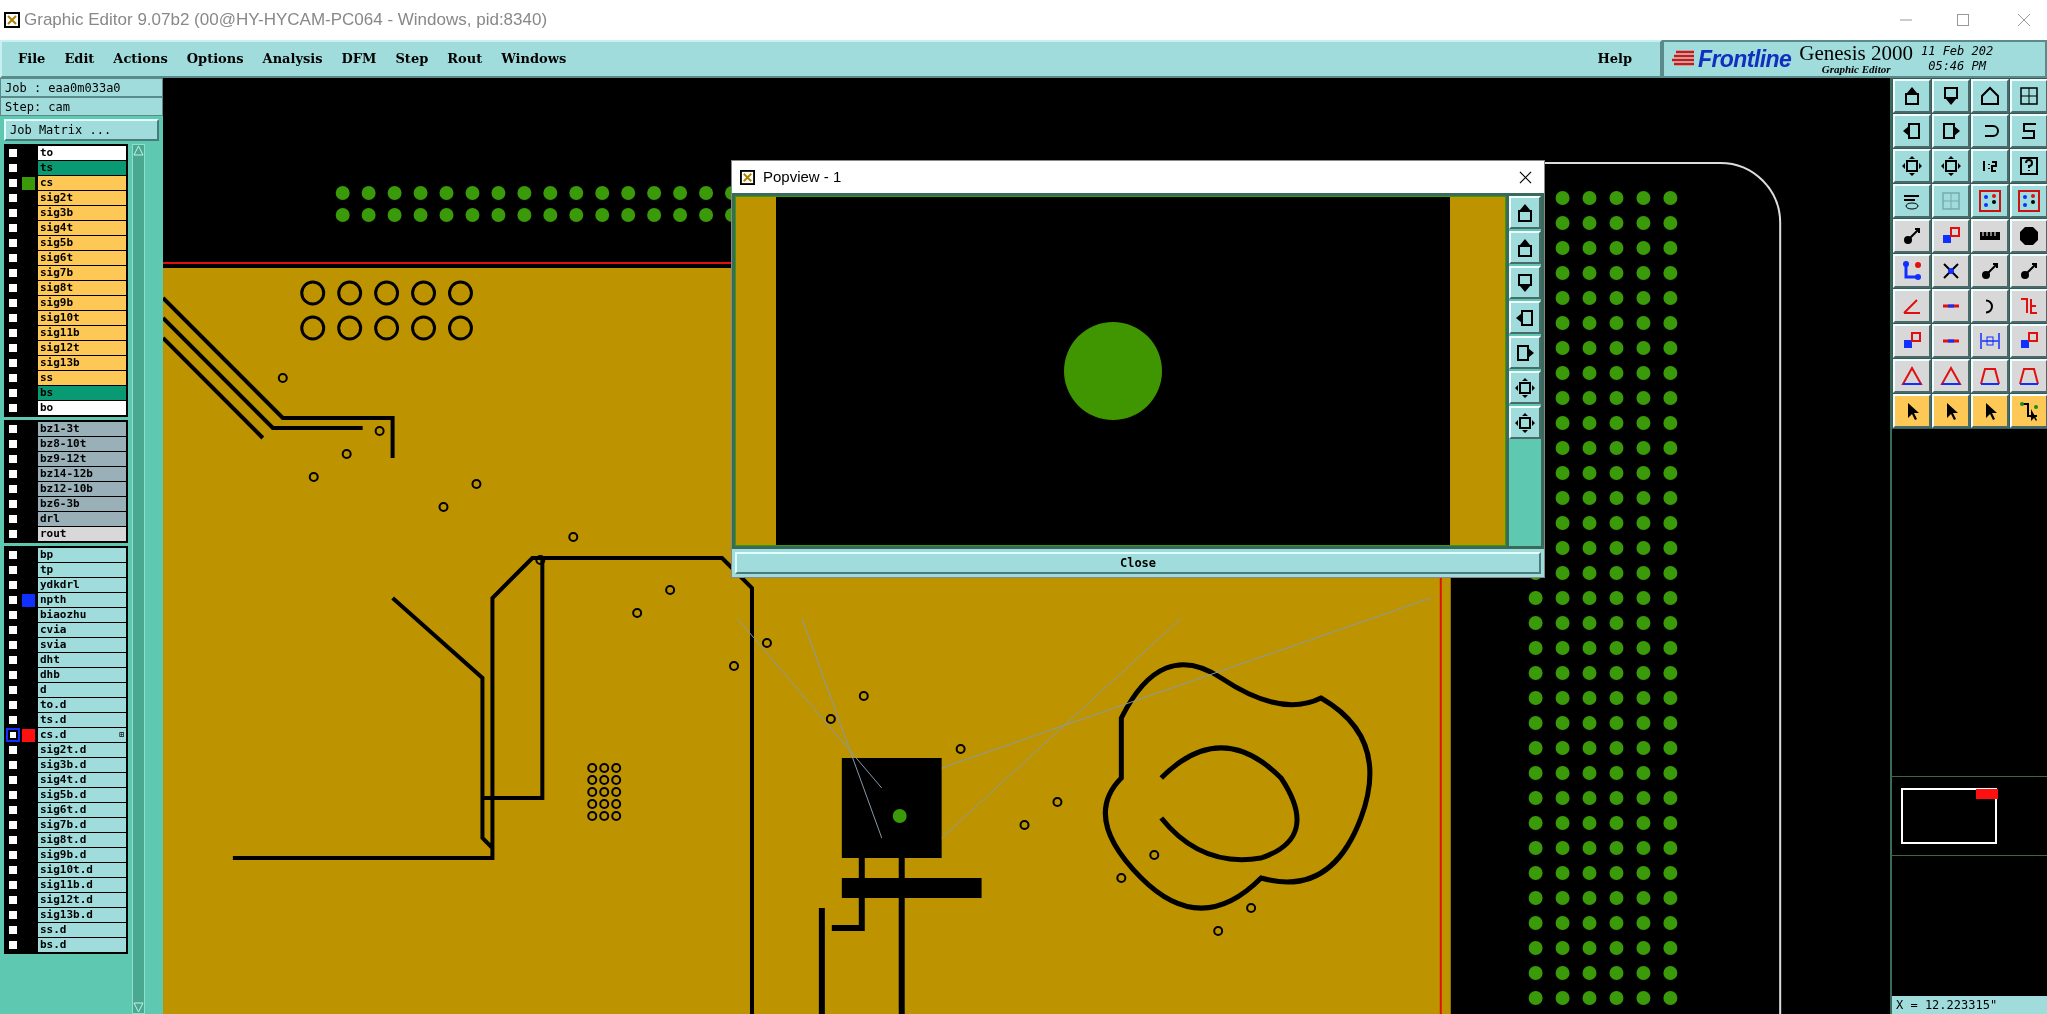 Image resolution: width=2047 pixels, height=1014 pixels. I want to click on layer-name: ss, so click(82, 378).